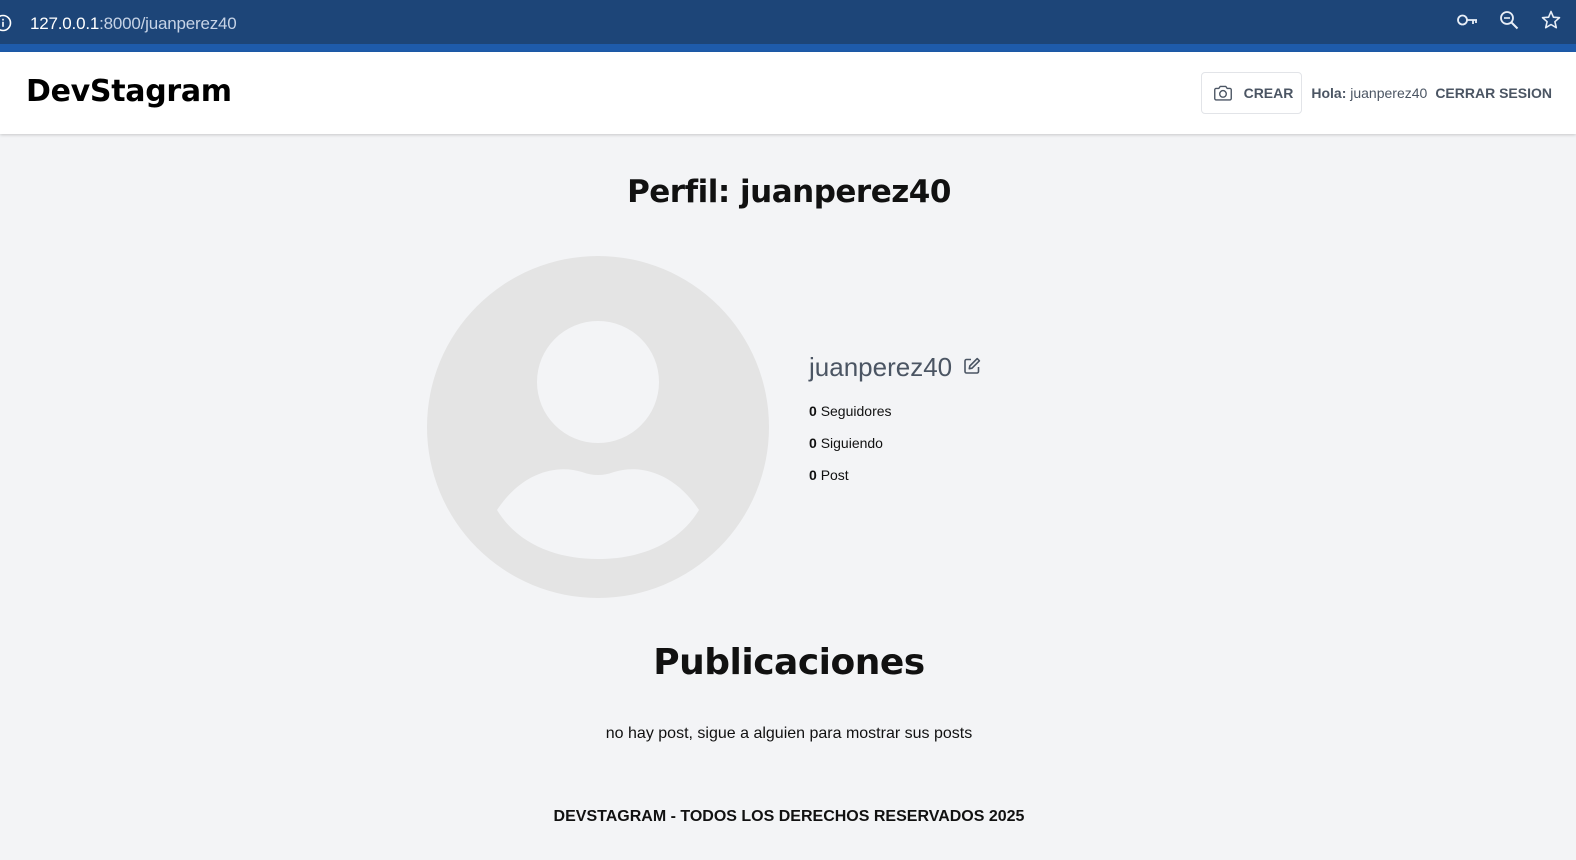  Describe the element at coordinates (895, 411) in the screenshot. I see `stat-followers: 0 Seguidores` at that location.